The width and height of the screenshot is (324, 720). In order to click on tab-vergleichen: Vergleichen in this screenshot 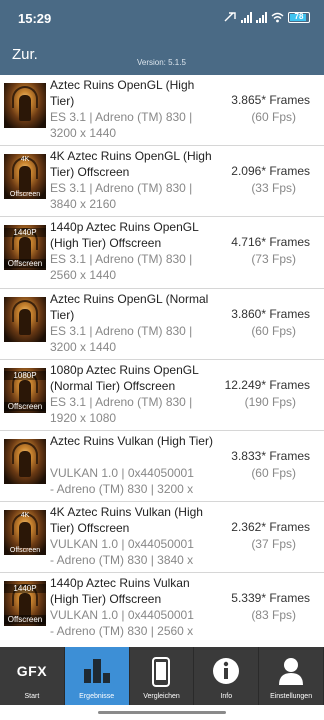, I will do `click(162, 676)`.